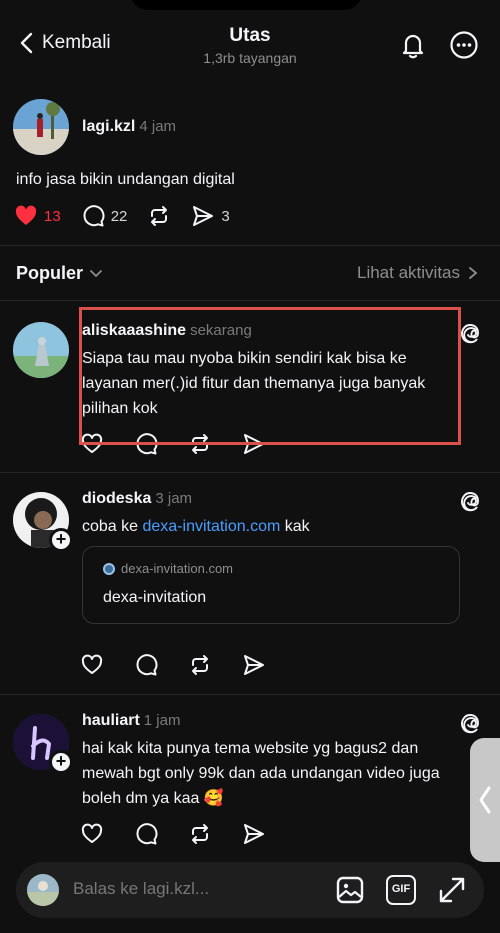 This screenshot has height=933, width=500. What do you see at coordinates (464, 45) in the screenshot?
I see `more-options-icon` at bounding box center [464, 45].